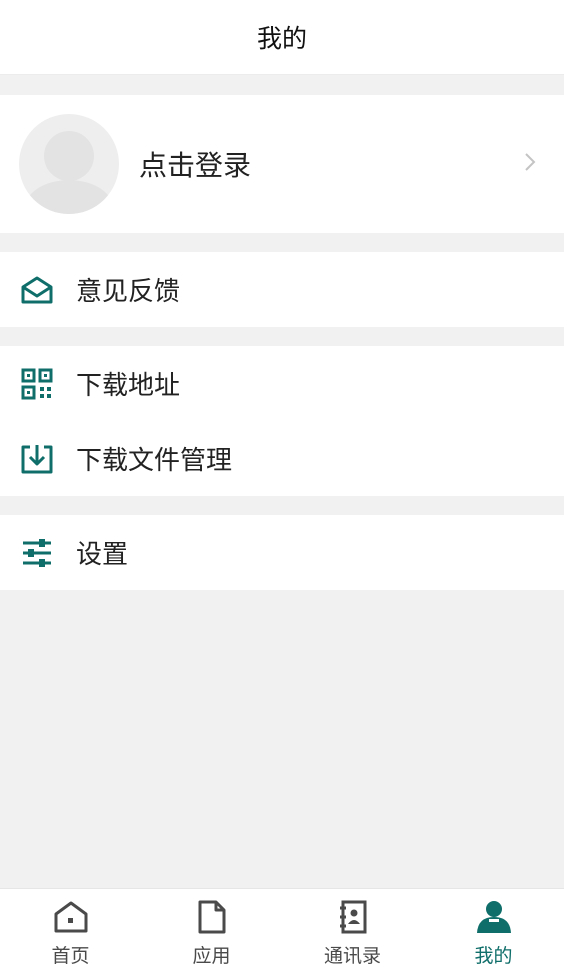  I want to click on menu-group-feedback: 意见反馈, so click(282, 289).